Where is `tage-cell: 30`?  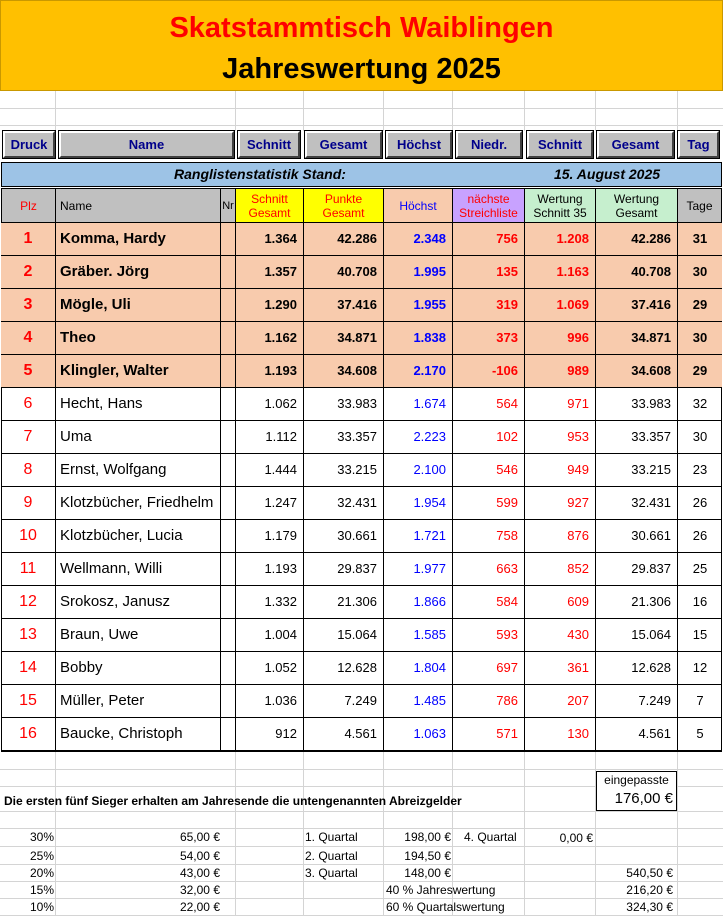
tage-cell: 30 is located at coordinates (700, 337).